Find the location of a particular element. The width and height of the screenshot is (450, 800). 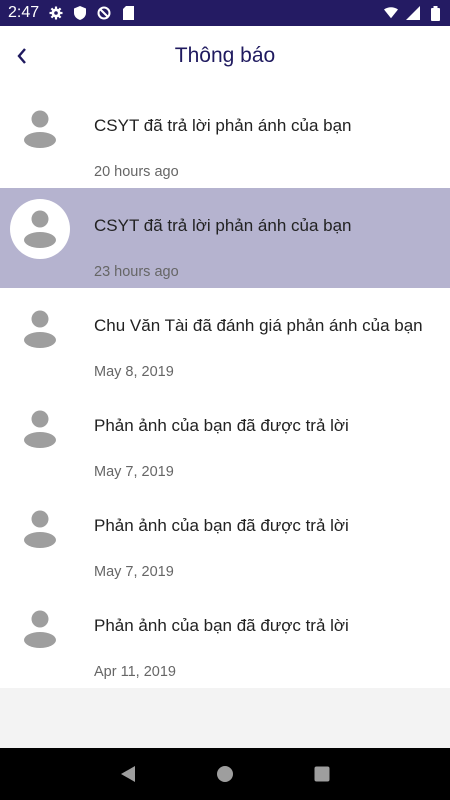

nav-home-button is located at coordinates (225, 774).